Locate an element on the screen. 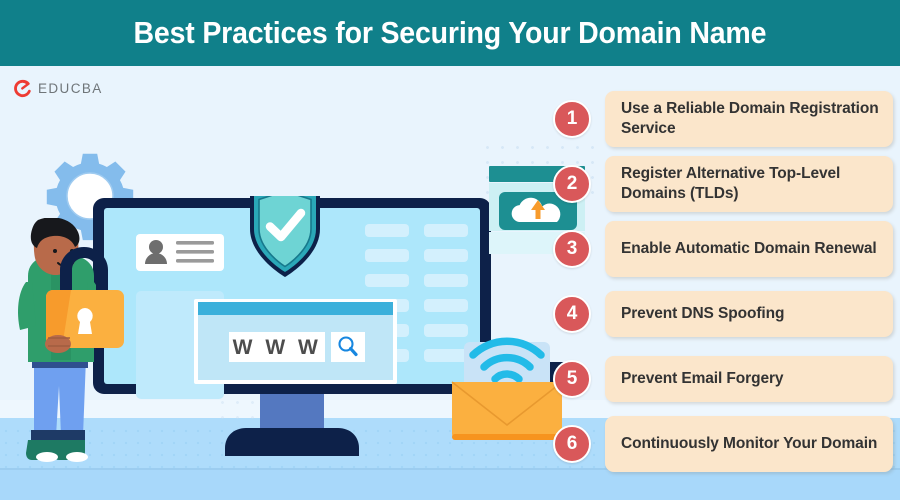  item-label: Enable Automatic Domain Renewal is located at coordinates (749, 249).